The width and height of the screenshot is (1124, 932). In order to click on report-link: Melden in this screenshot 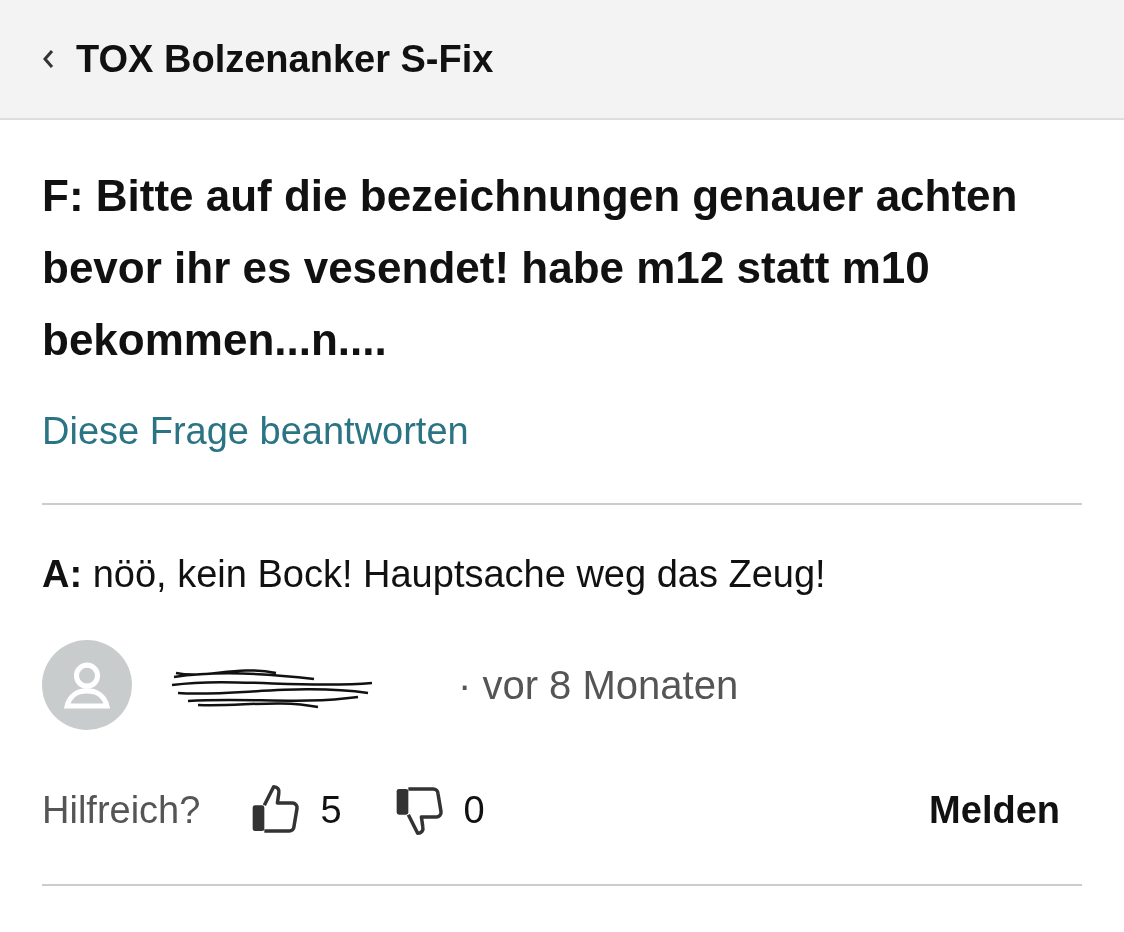, I will do `click(994, 810)`.